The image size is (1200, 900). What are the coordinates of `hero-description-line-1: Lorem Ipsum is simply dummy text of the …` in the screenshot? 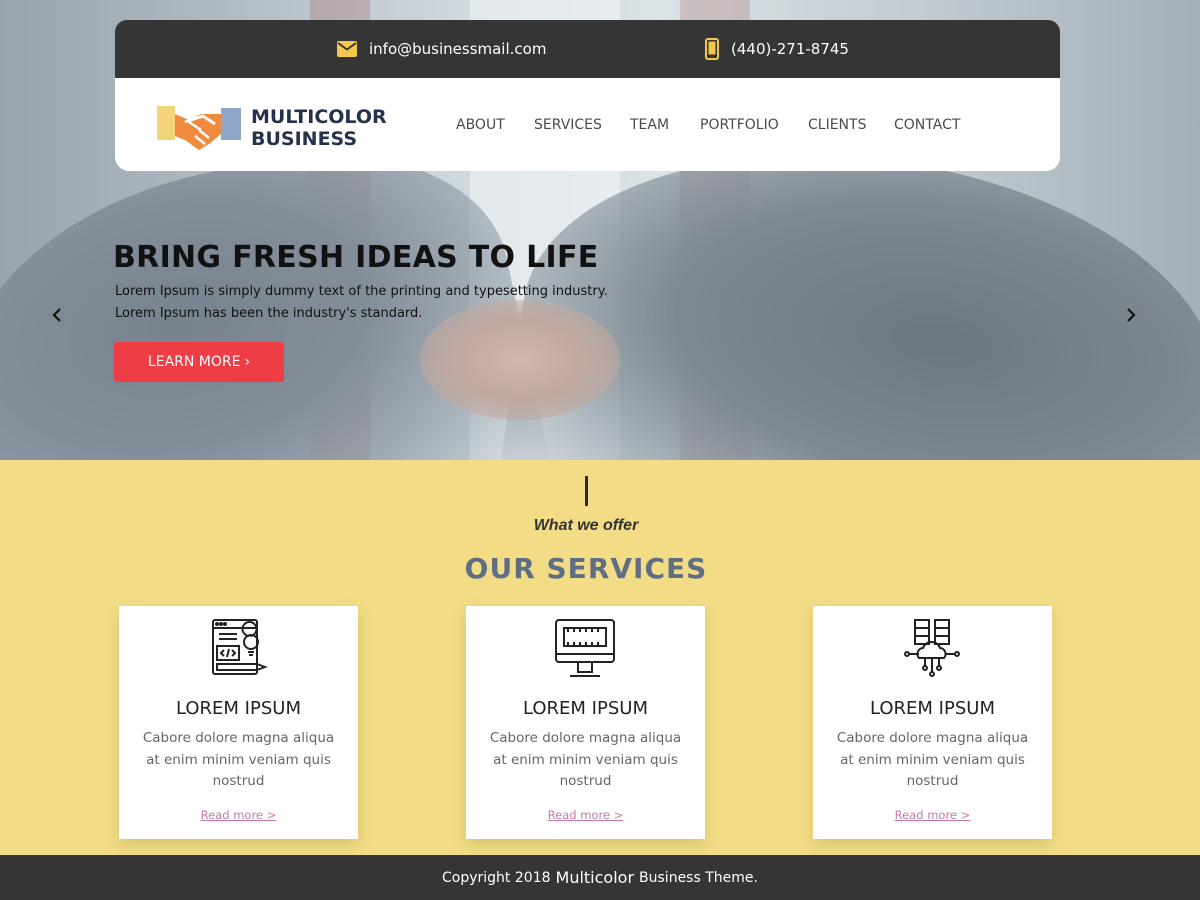 It's located at (361, 291).